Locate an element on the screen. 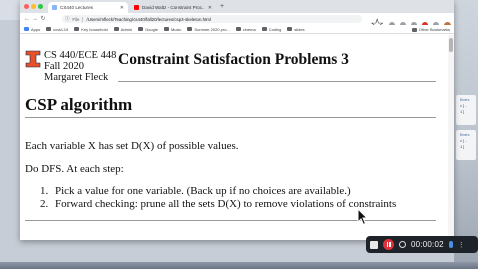 The width and height of the screenshot is (478, 269). bookmark-folder: Key household is located at coordinates (91, 29).